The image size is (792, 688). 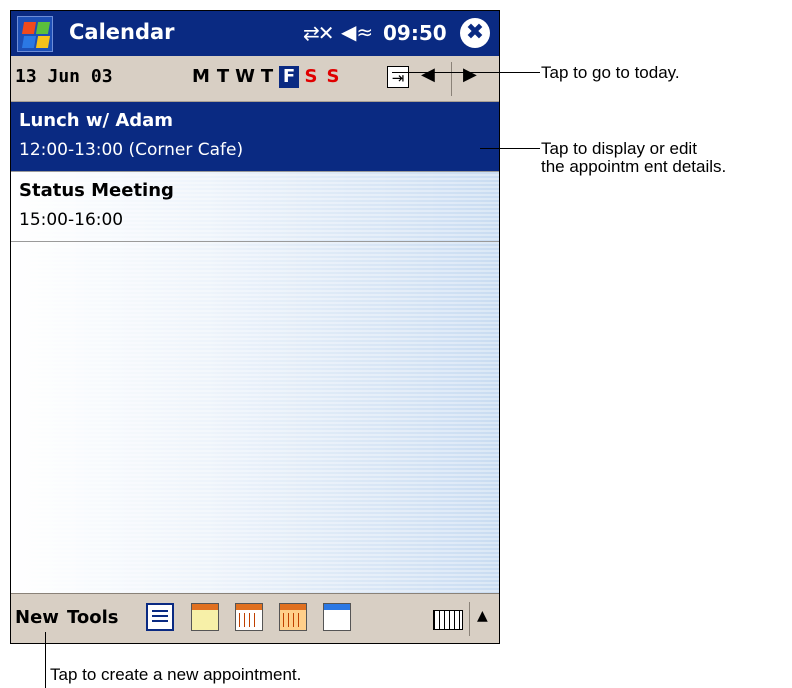 I want to click on speaker-icon: ◀≈, so click(x=357, y=32).